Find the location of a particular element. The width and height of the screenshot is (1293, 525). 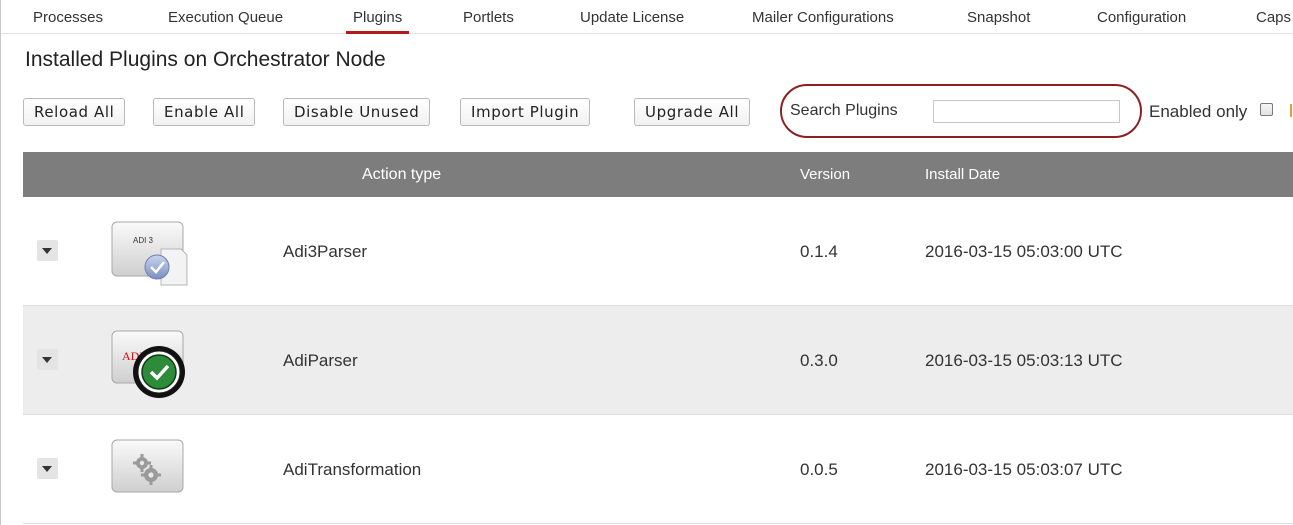

tab-mailer-configurations: Mailer Configurations is located at coordinates (823, 17).